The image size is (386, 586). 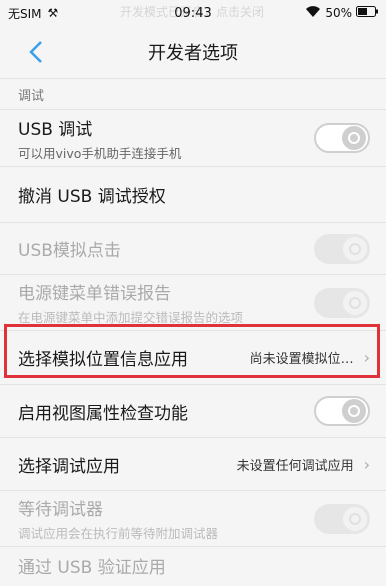 What do you see at coordinates (342, 138) in the screenshot?
I see `usb-debugging-toggle` at bounding box center [342, 138].